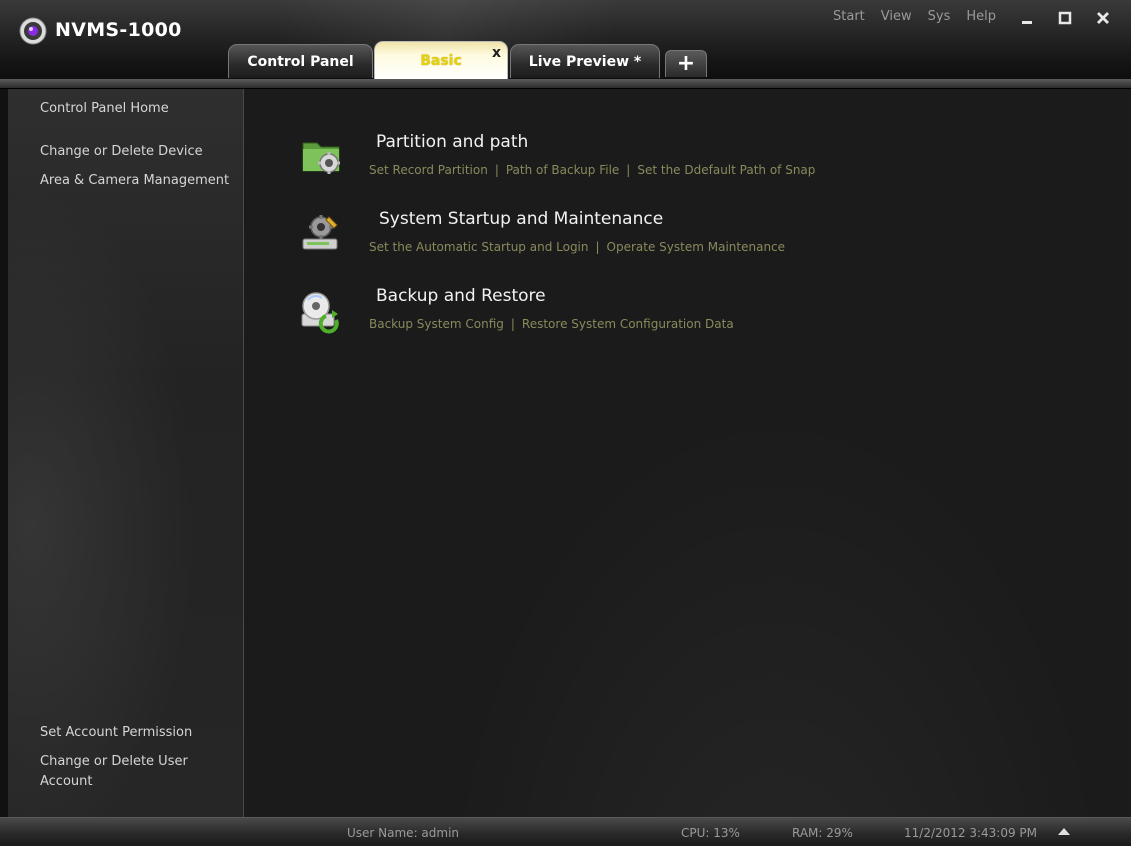 The height and width of the screenshot is (846, 1131). What do you see at coordinates (496, 53) in the screenshot?
I see `tab-close-icon: x` at bounding box center [496, 53].